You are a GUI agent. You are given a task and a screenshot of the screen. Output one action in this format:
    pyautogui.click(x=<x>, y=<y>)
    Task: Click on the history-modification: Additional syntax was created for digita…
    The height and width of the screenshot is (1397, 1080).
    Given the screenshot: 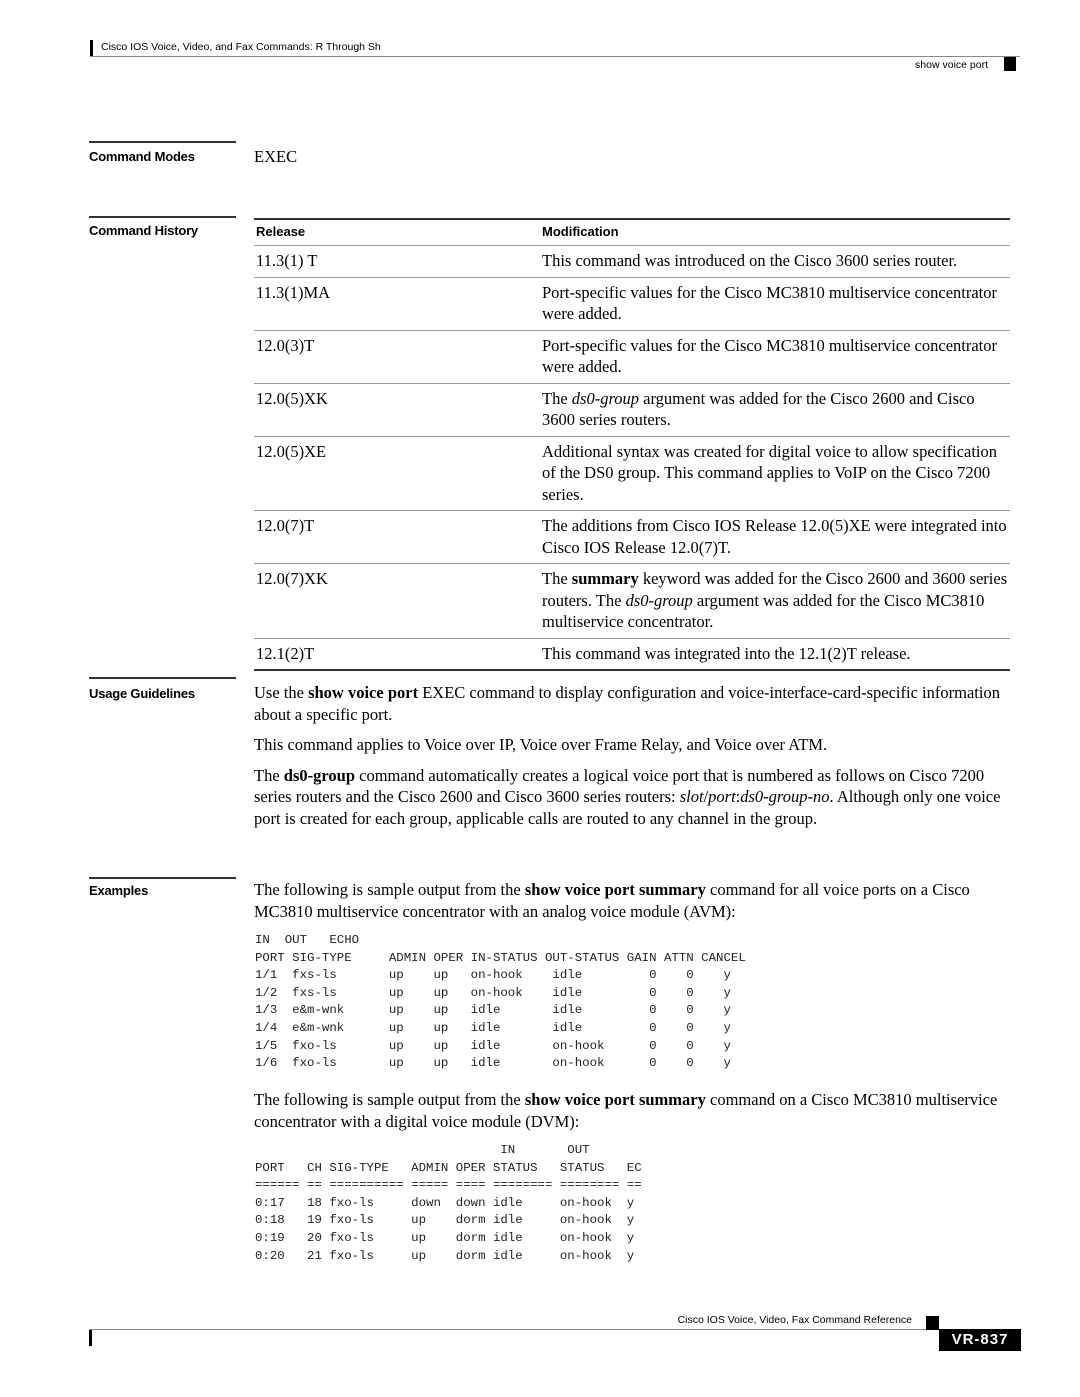 What is the action you would take?
    pyautogui.click(x=775, y=473)
    